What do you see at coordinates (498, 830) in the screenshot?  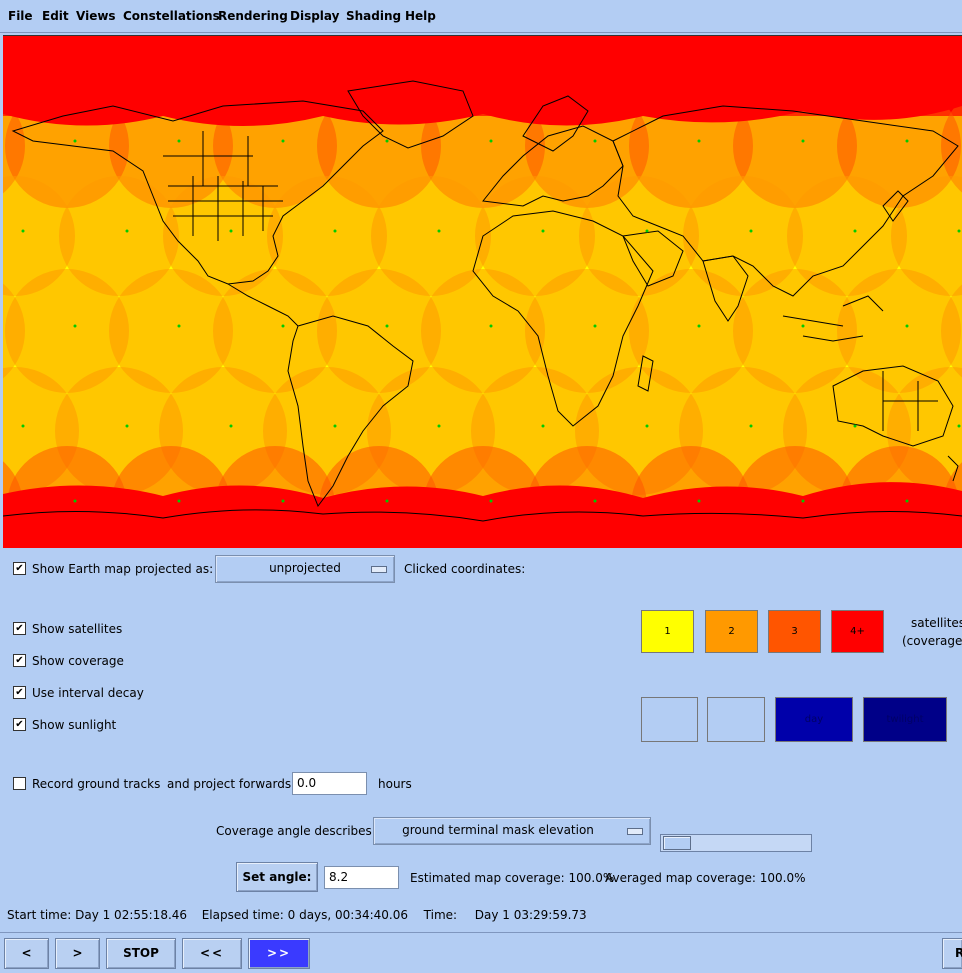 I see `coverage-angle-dropdown-value: ground terminal mask elevation` at bounding box center [498, 830].